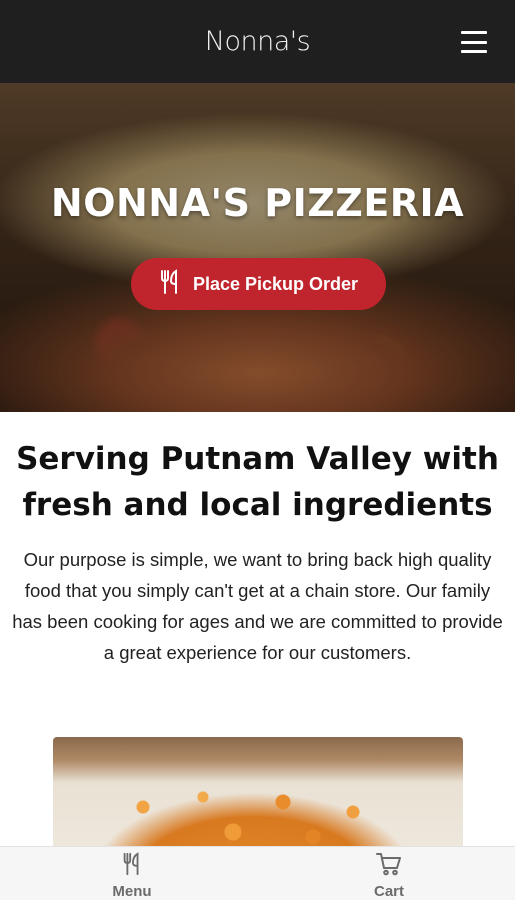 The image size is (515, 900). I want to click on place-pickup-order-button: Place Pickup Order, so click(258, 284).